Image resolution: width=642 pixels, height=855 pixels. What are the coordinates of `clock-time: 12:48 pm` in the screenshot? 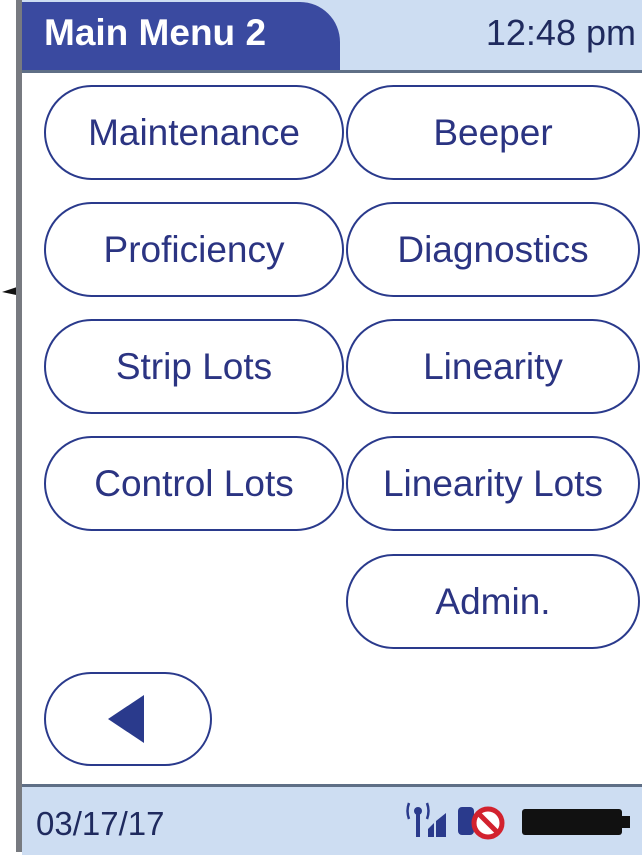 It's located at (560, 32).